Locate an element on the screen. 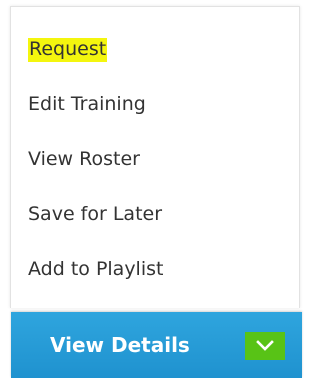  menu-item-label: View Roster is located at coordinates (84, 159).